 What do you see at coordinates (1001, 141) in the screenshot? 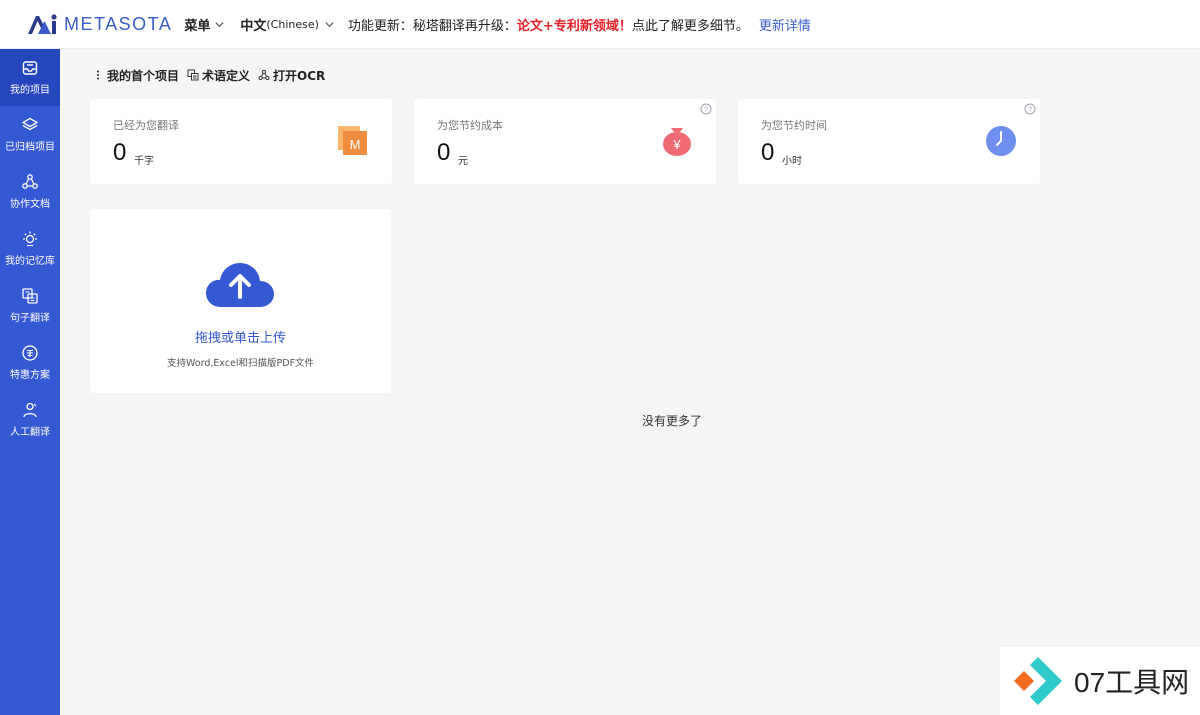
I see `clock-icon` at bounding box center [1001, 141].